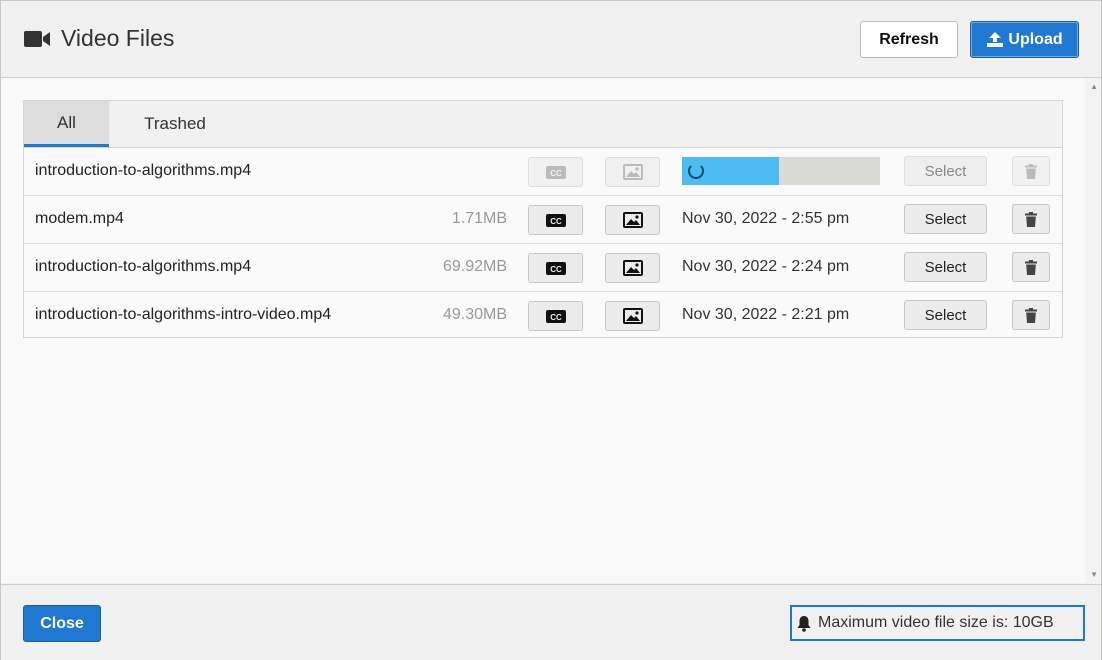  I want to click on scroll-up-icon: ▲, so click(1094, 86).